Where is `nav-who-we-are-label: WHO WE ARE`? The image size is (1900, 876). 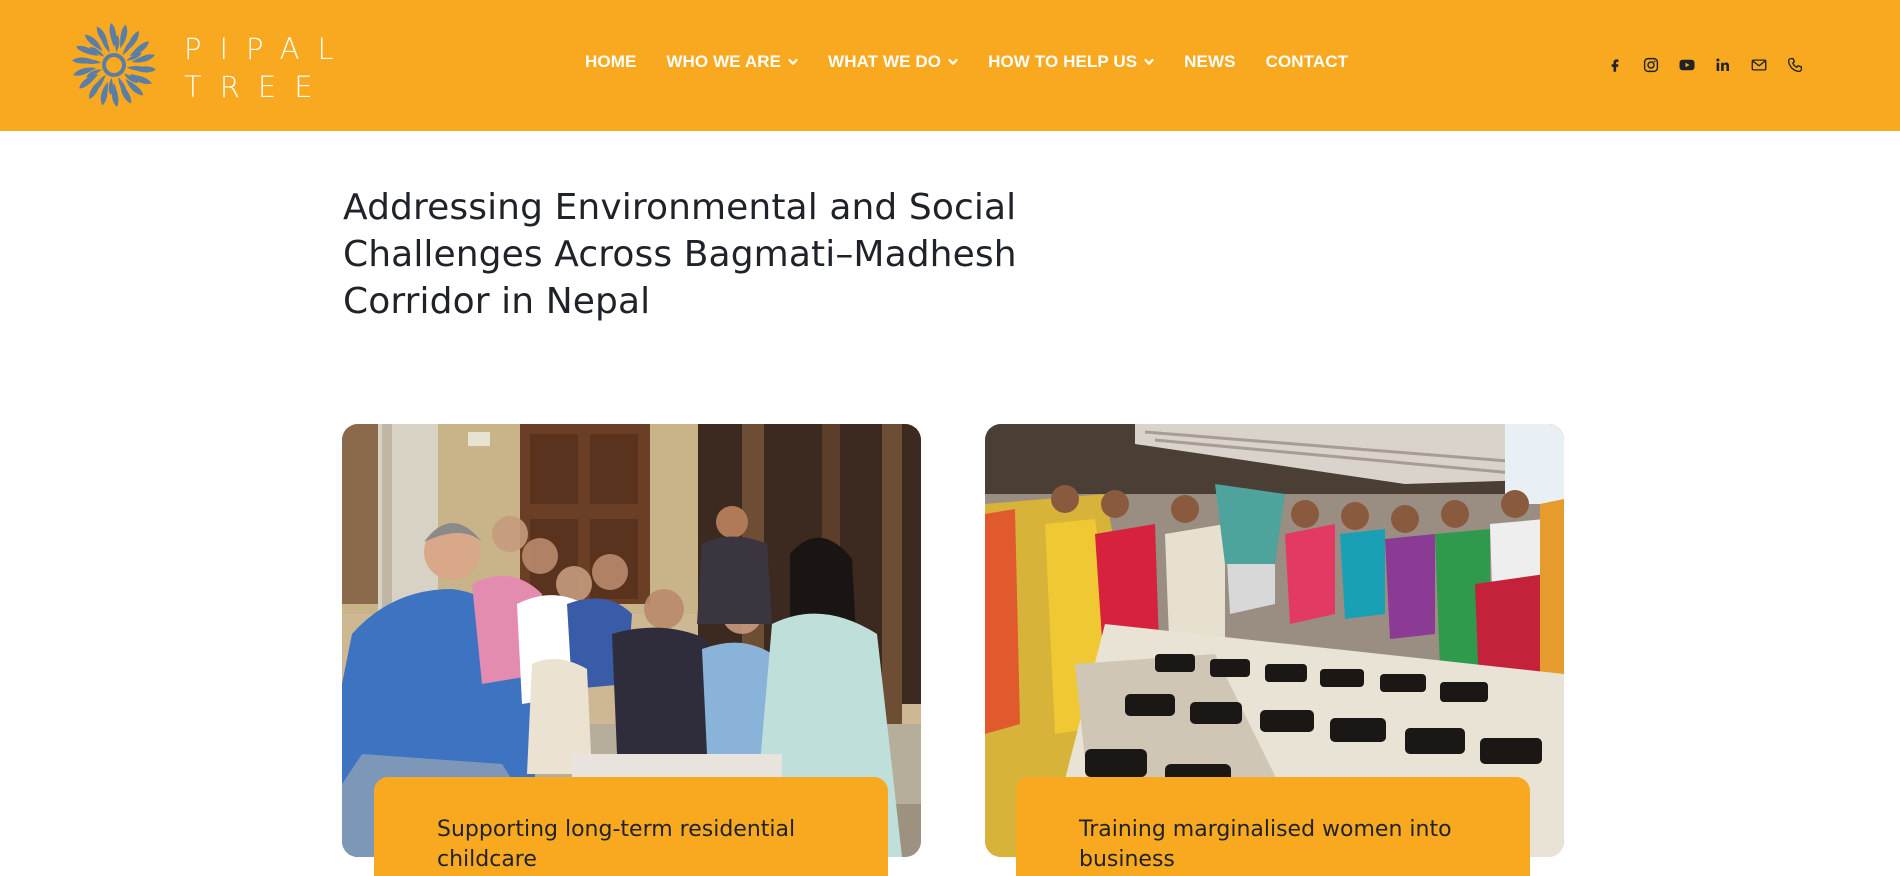
nav-who-we-are-label: WHO WE ARE is located at coordinates (724, 61).